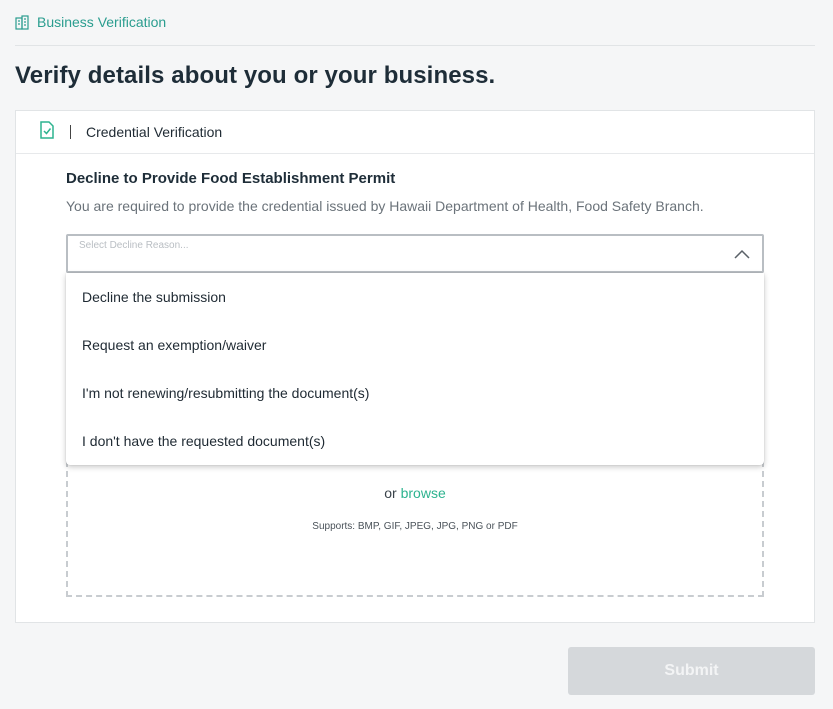 Image resolution: width=833 pixels, height=709 pixels. What do you see at coordinates (70, 132) in the screenshot?
I see `header-separator` at bounding box center [70, 132].